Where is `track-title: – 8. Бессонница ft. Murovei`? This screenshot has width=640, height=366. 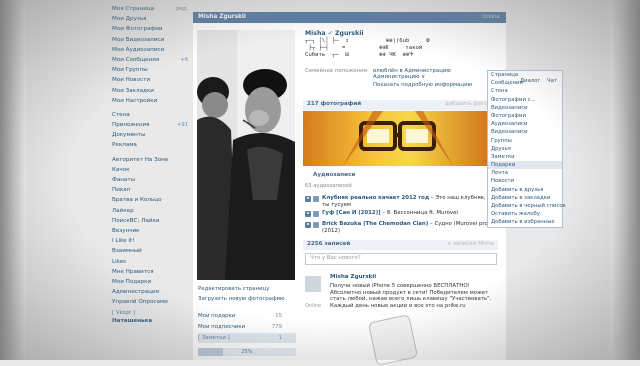
track-title: – 8. Бессонница ft. Murovei is located at coordinates (419, 213).